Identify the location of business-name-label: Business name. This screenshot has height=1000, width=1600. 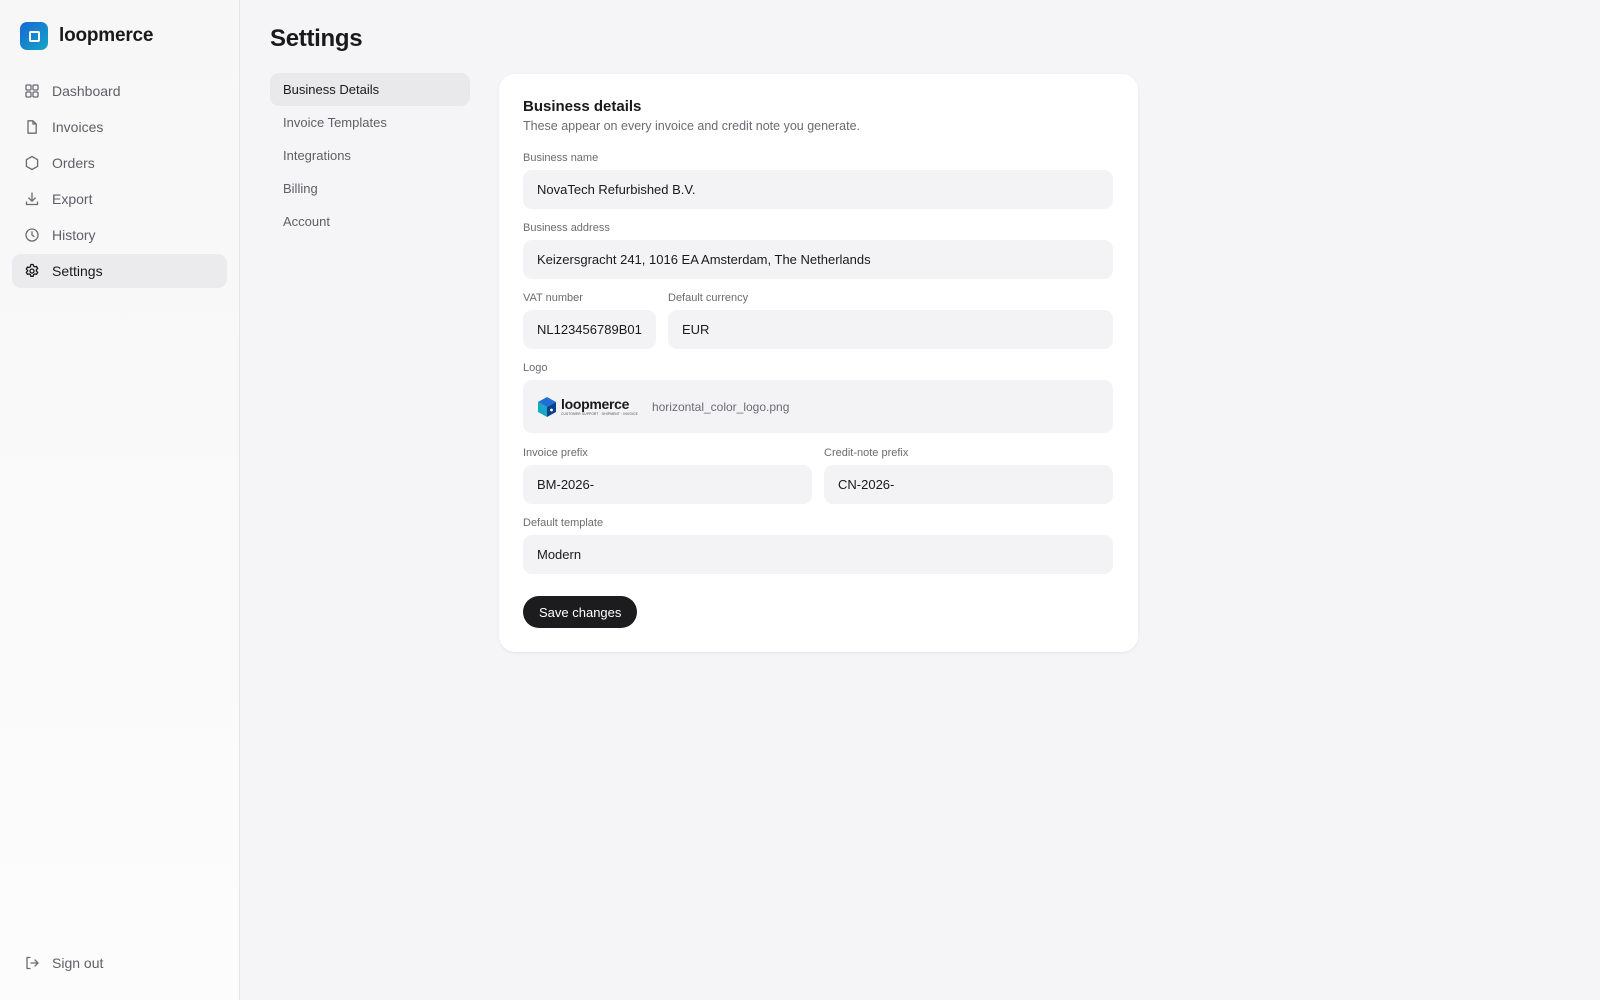
(561, 158).